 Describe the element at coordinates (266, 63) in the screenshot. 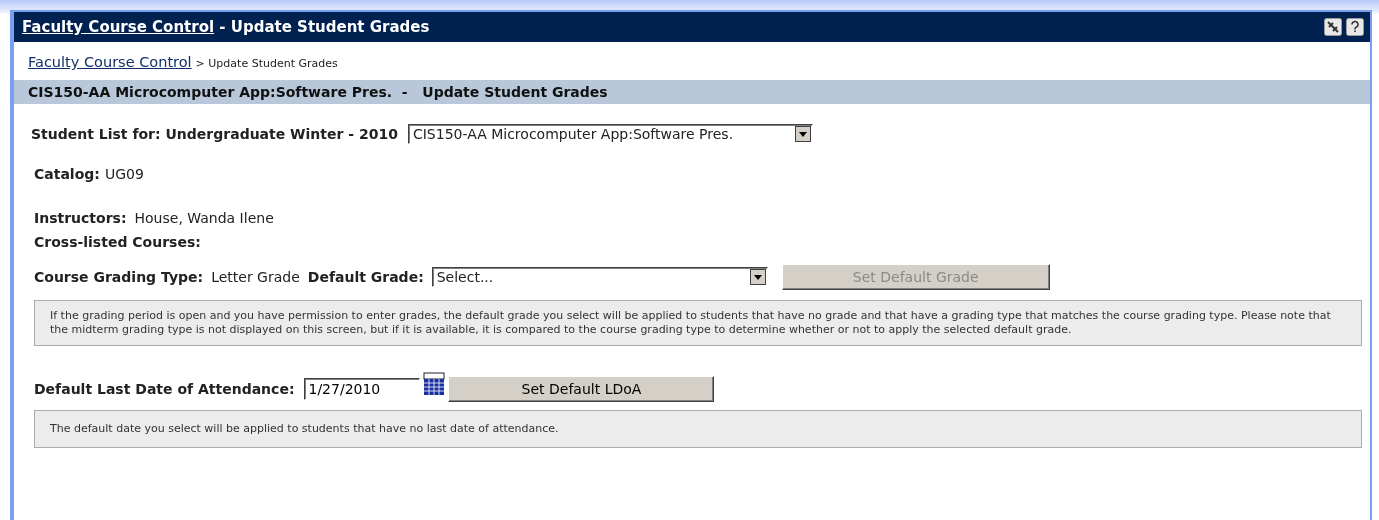

I see `breadcrumb-current: > Update Student Grades` at that location.